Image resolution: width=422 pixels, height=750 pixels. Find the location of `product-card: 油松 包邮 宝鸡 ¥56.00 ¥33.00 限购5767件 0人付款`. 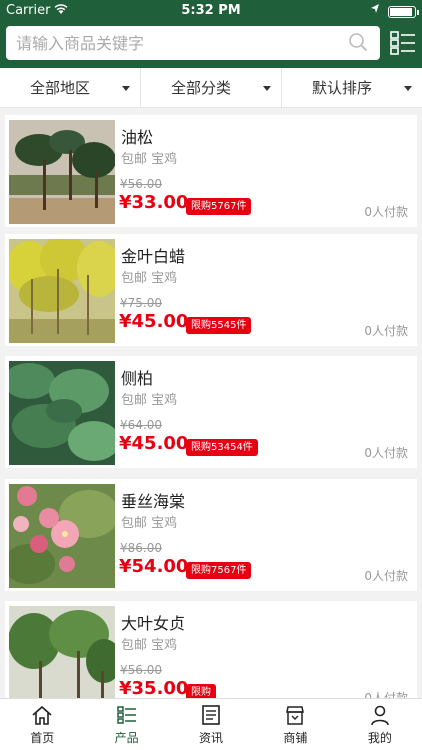

product-card: 油松 包邮 宝鸡 ¥56.00 ¥33.00 限购5767件 0人付款 is located at coordinates (211, 171).